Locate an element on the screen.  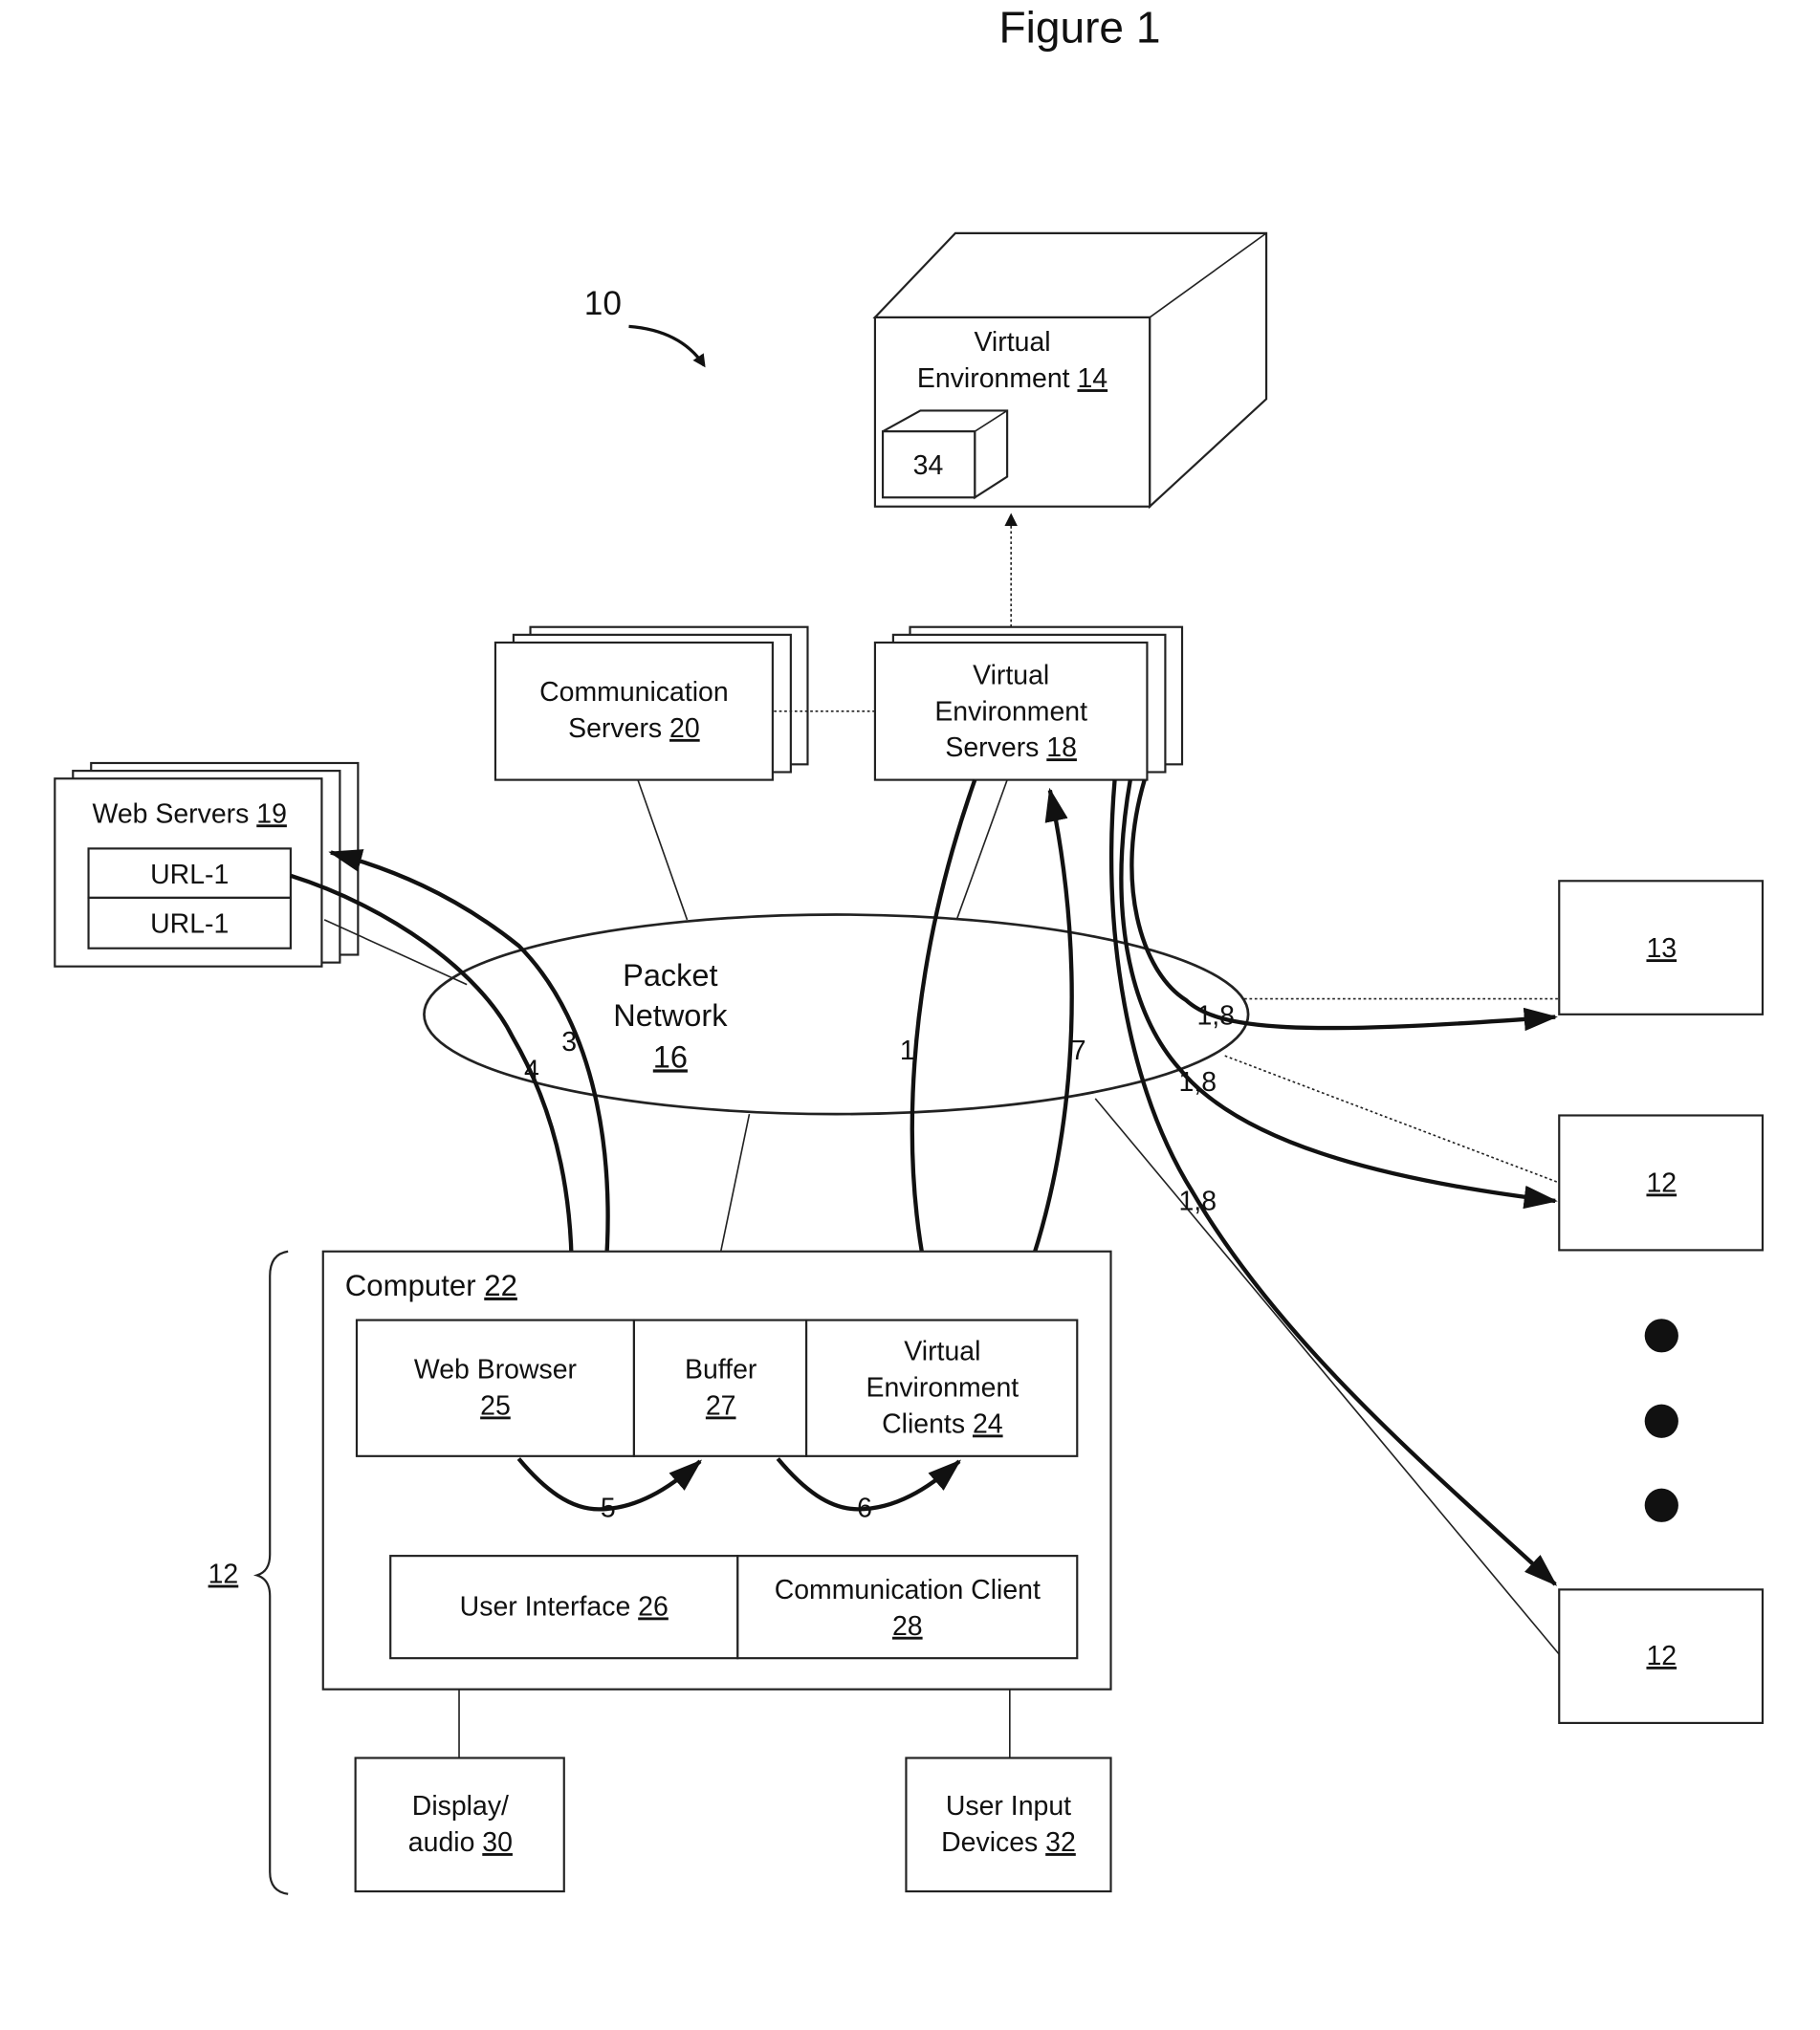
flow-1-8-to-12a-arrow is located at coordinates (1338, 995).